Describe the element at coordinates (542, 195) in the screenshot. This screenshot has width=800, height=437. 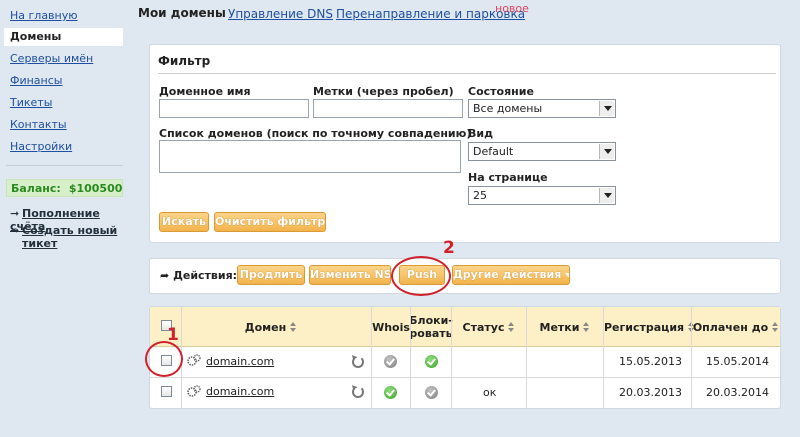
I see `per-page-select: 25` at that location.